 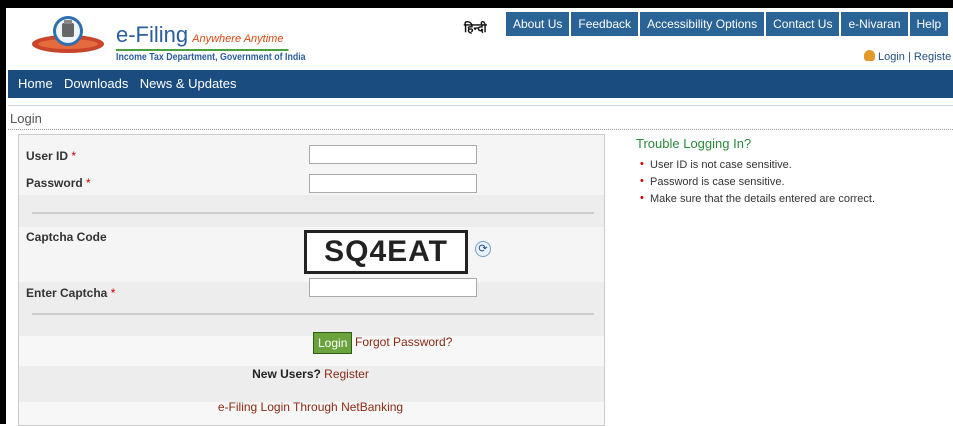 What do you see at coordinates (605, 24) in the screenshot?
I see `top-nav-feedback: Feedback` at bounding box center [605, 24].